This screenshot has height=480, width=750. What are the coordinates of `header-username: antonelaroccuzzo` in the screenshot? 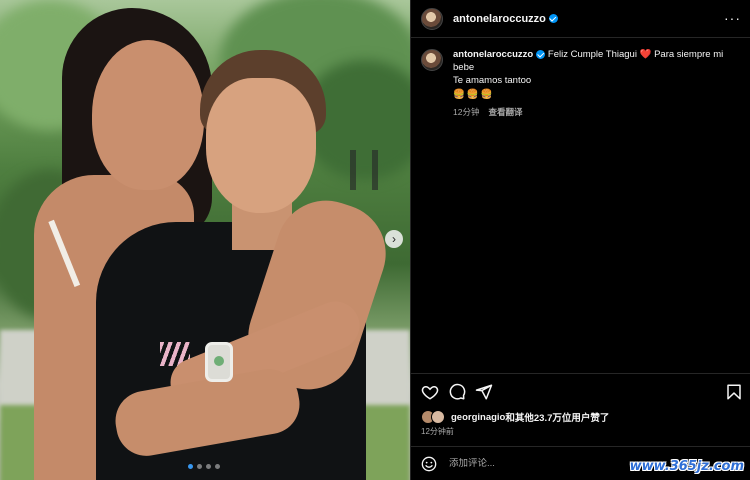 It's located at (499, 19).